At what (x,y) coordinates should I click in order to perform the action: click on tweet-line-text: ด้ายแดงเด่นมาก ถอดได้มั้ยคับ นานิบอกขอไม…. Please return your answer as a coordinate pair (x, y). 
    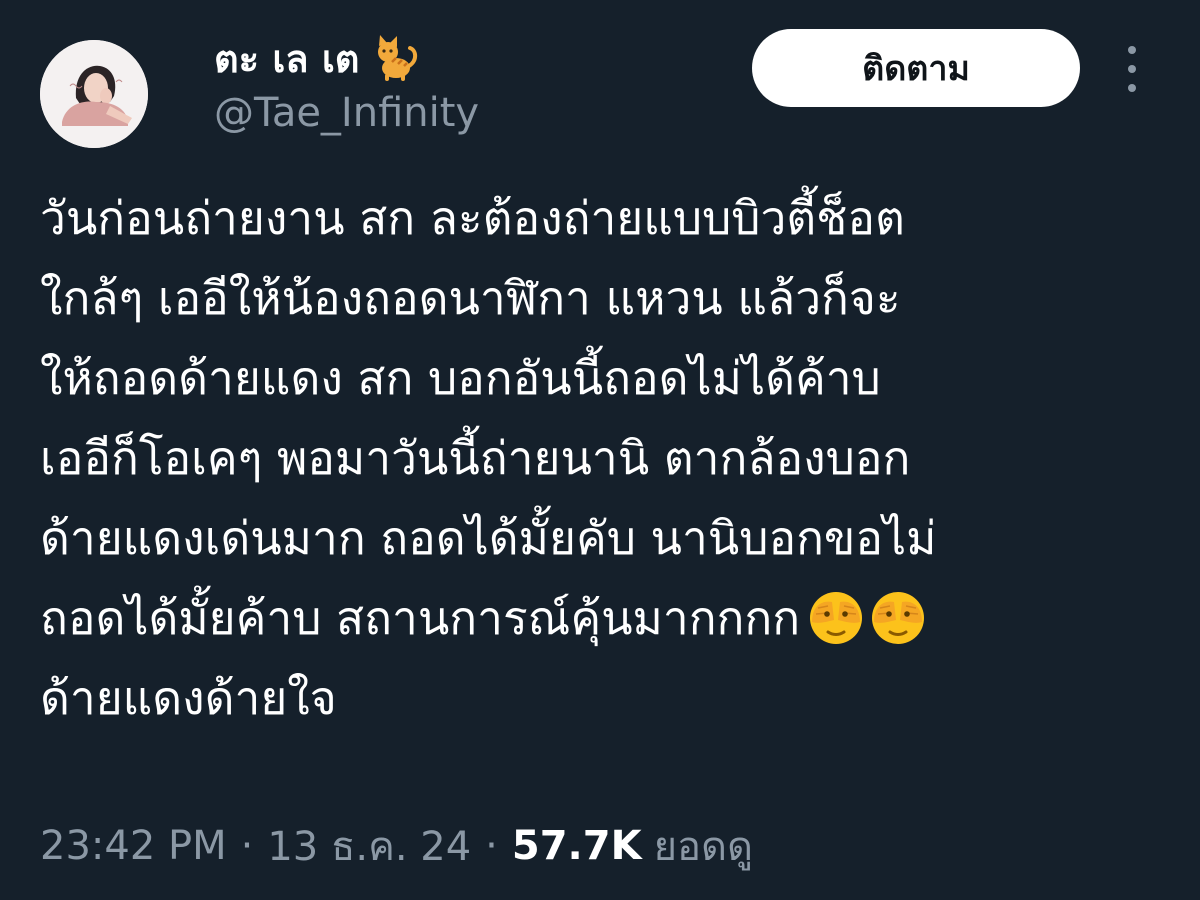
    Looking at the image, I should click on (488, 538).